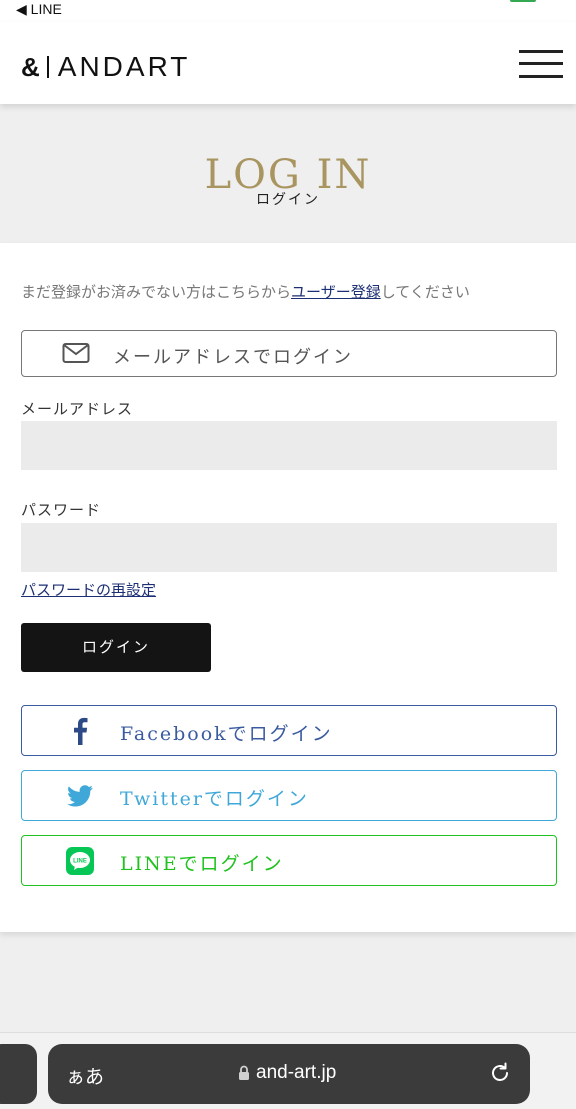 The image size is (576, 1109). What do you see at coordinates (88, 589) in the screenshot?
I see `password-reset-link: パスワードの再設定` at bounding box center [88, 589].